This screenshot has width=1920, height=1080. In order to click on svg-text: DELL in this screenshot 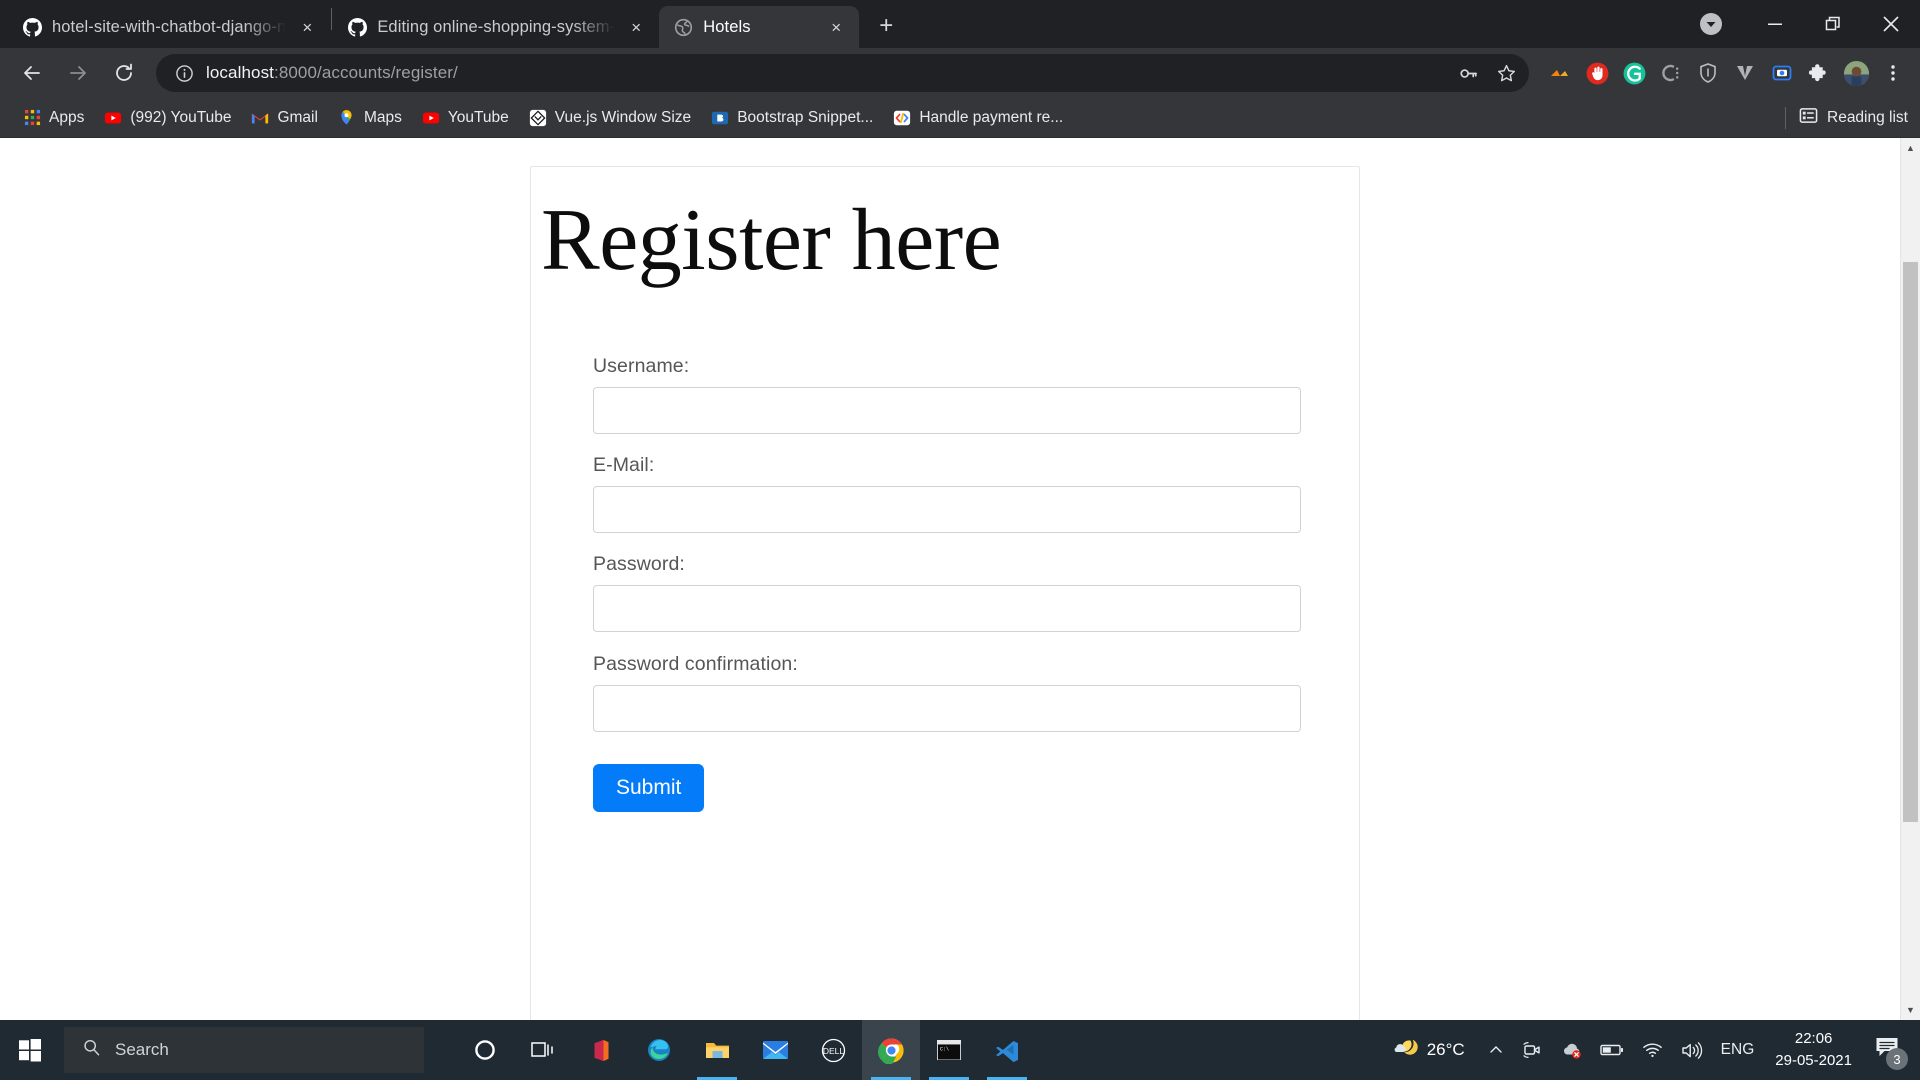, I will do `click(833, 1051)`.